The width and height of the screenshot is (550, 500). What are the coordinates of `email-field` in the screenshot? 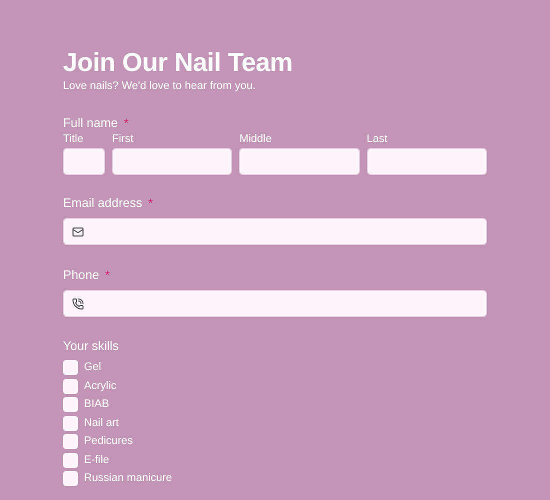 It's located at (275, 231).